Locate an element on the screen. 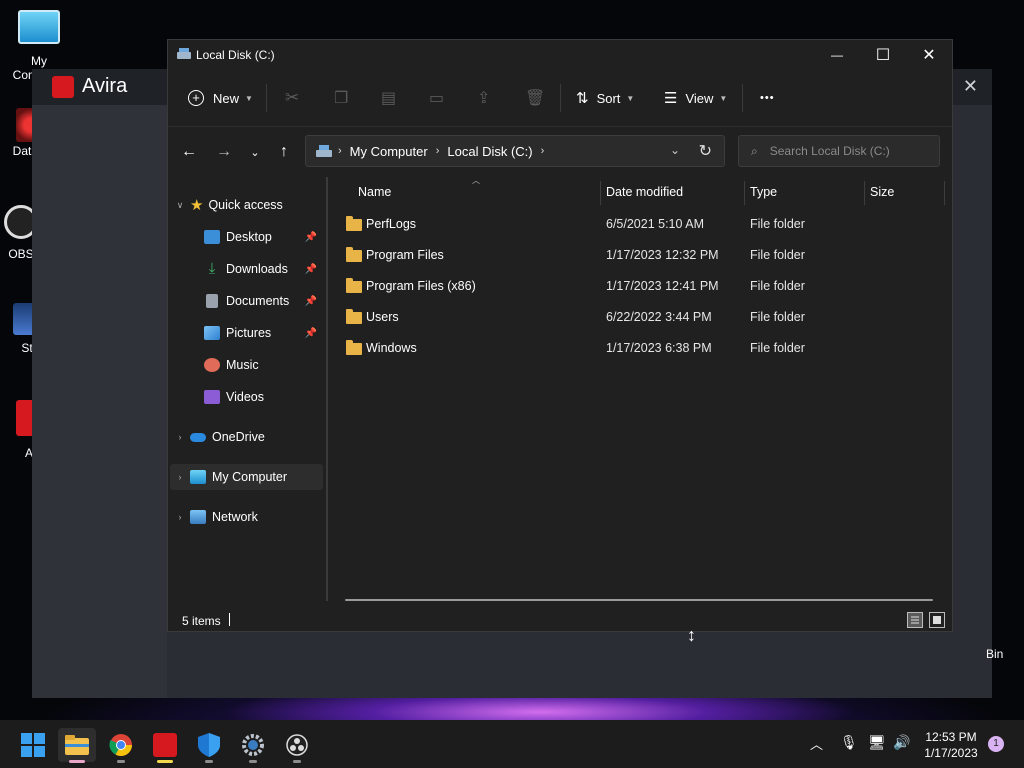 This screenshot has height=768, width=1024. nav-label: Quick access is located at coordinates (245, 205).